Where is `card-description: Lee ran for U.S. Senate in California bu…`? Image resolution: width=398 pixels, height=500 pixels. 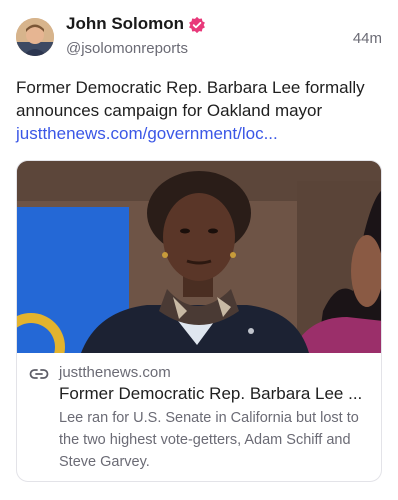 card-description: Lee ran for U.S. Senate in California bu… is located at coordinates (209, 440).